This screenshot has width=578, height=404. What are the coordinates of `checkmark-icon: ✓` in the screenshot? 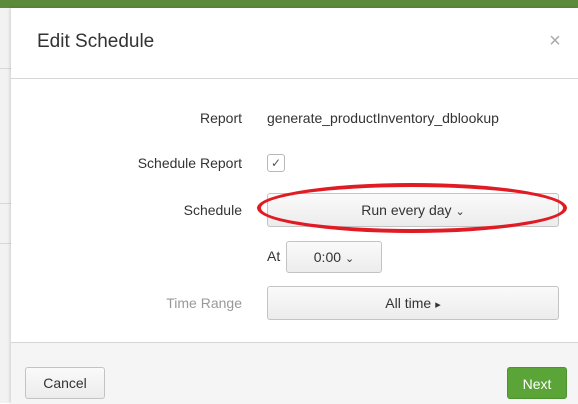 It's located at (276, 163).